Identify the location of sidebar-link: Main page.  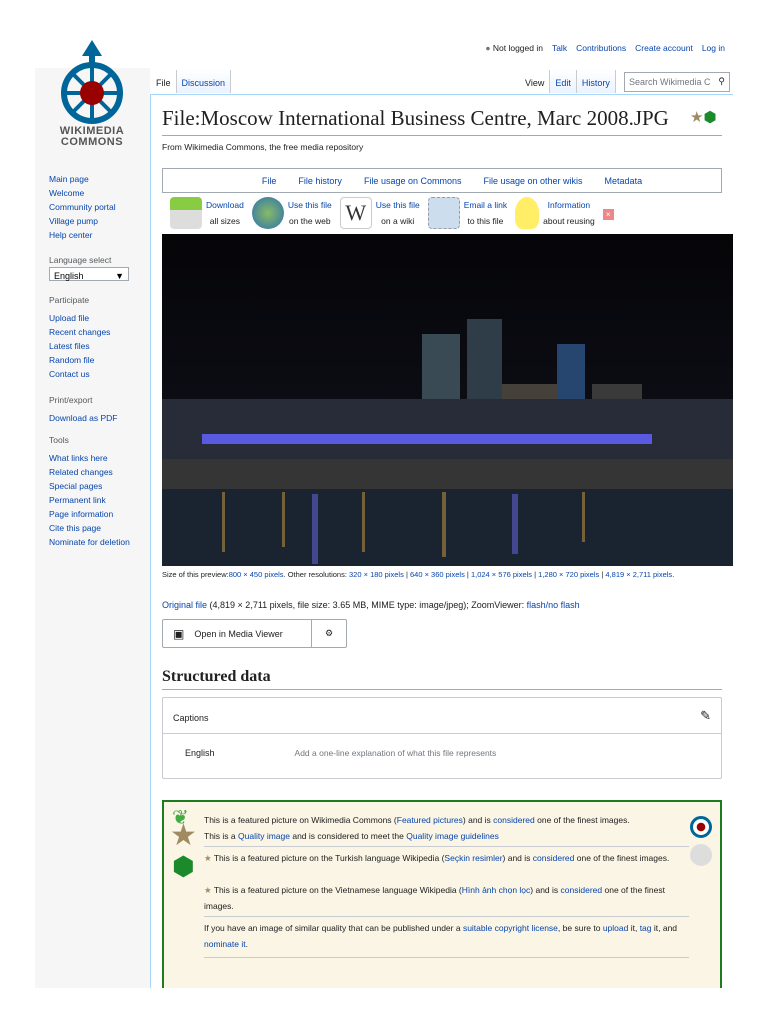
(82, 179).